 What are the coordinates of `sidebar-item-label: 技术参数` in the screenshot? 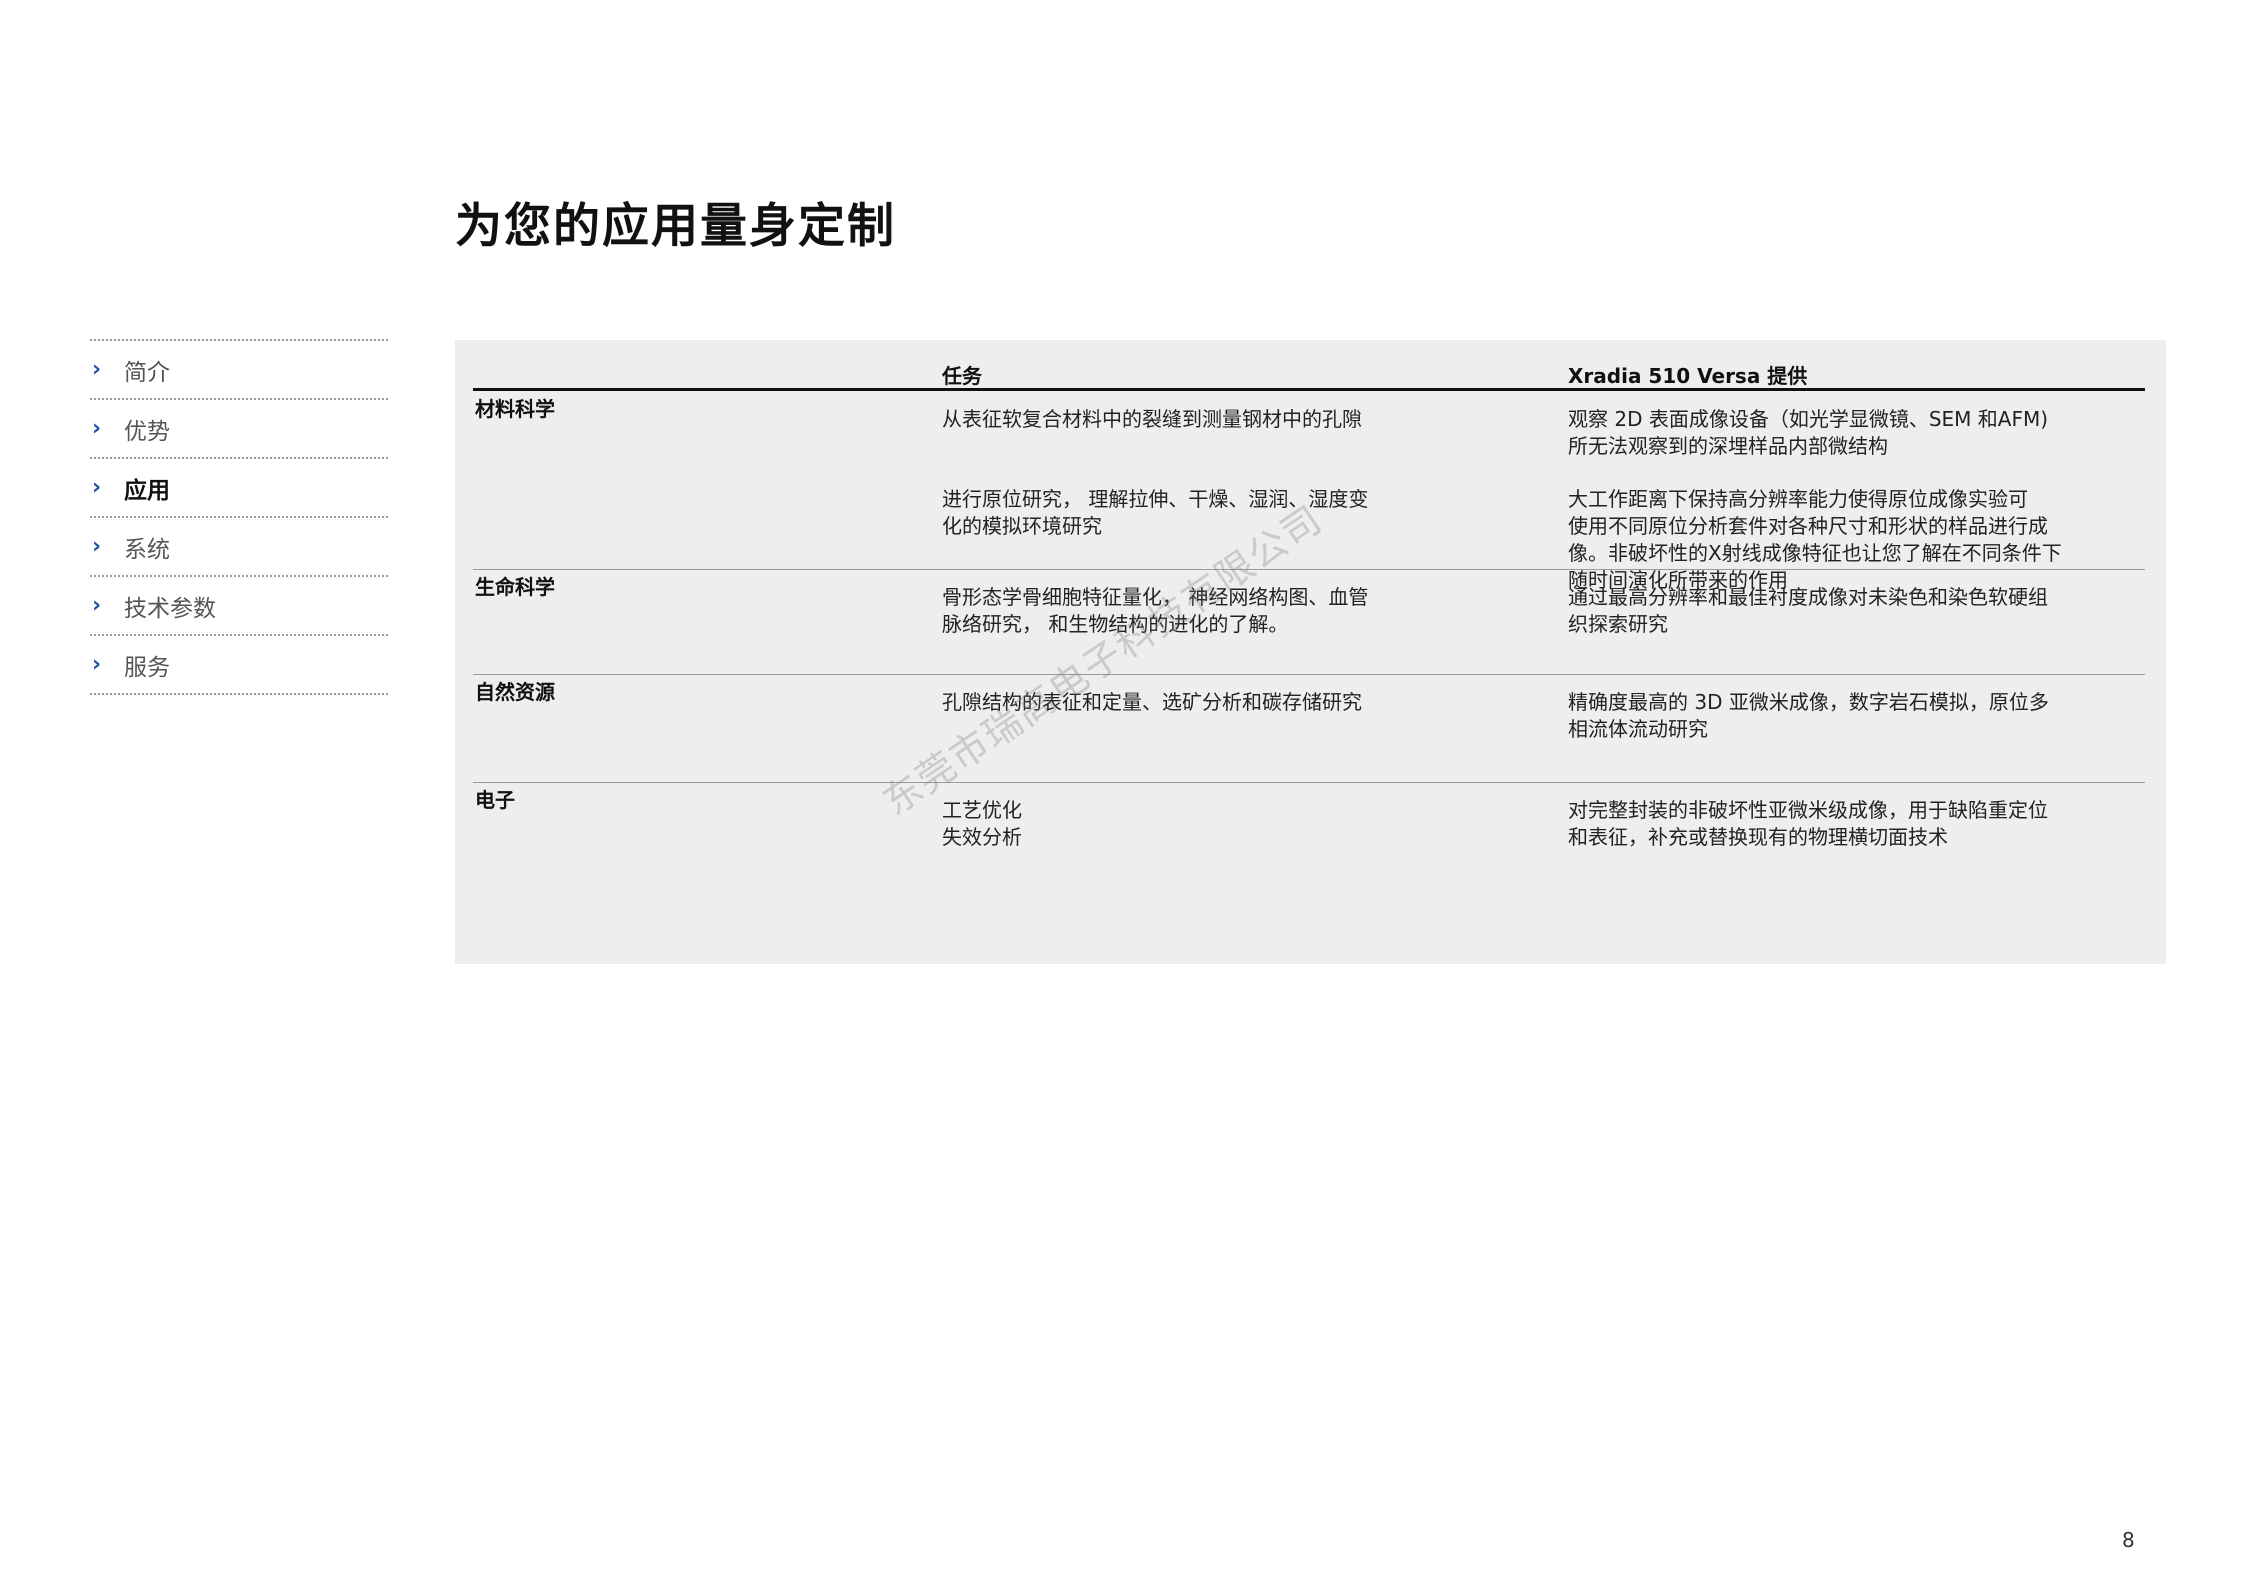 It's located at (170, 608).